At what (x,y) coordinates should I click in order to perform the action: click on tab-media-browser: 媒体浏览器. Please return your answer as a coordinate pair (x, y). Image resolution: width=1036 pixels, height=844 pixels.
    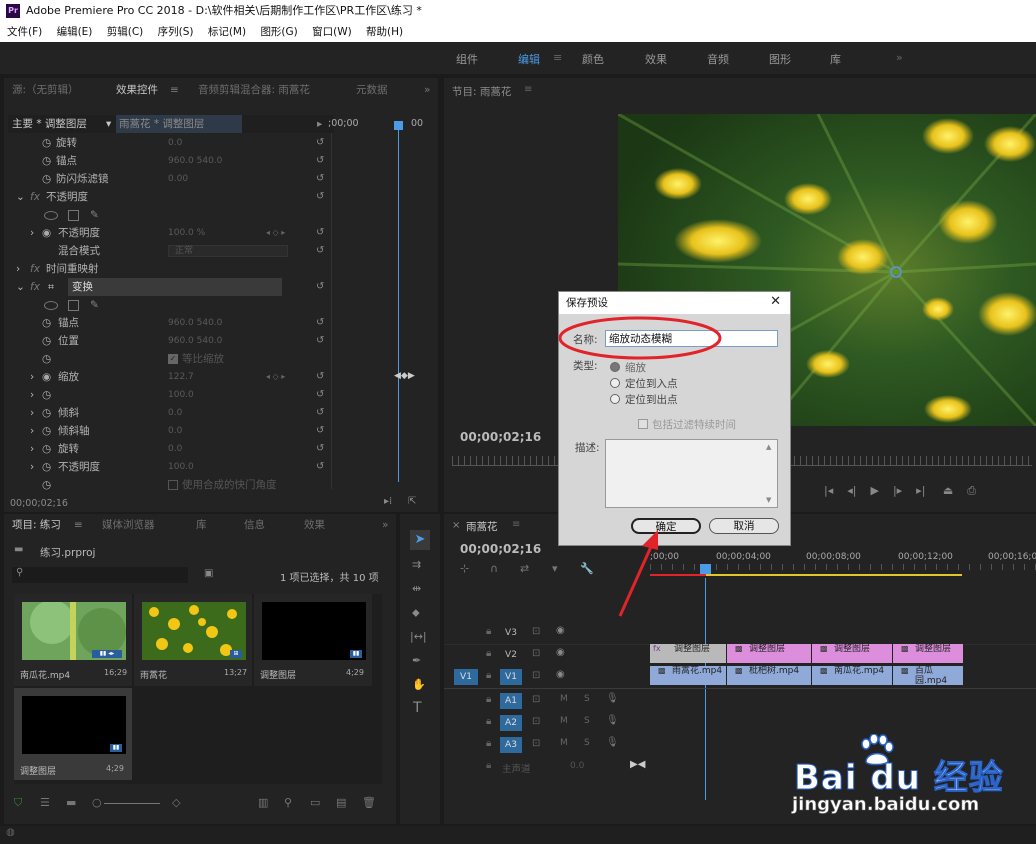
    Looking at the image, I should click on (128, 525).